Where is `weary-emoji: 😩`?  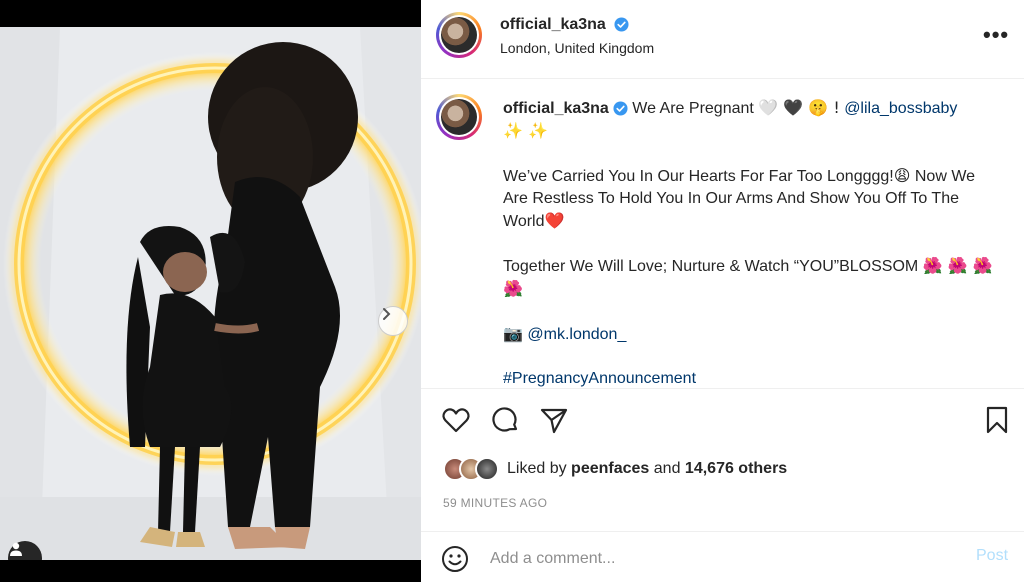 weary-emoji: 😩 is located at coordinates (902, 175).